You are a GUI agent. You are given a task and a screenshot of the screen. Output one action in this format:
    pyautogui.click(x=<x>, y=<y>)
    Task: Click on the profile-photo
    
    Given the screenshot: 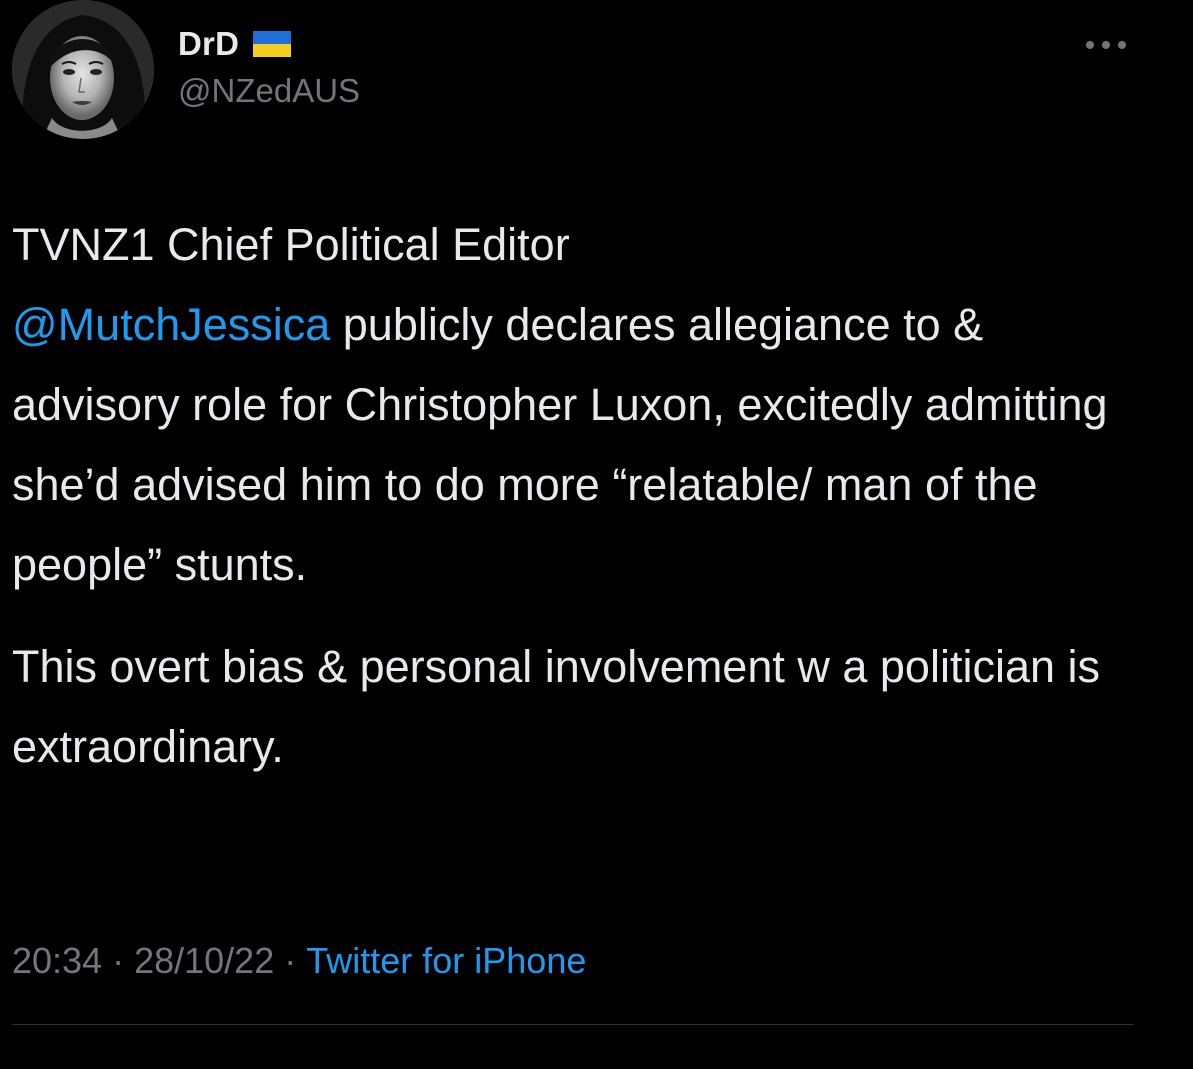 What is the action you would take?
    pyautogui.click(x=83, y=69)
    